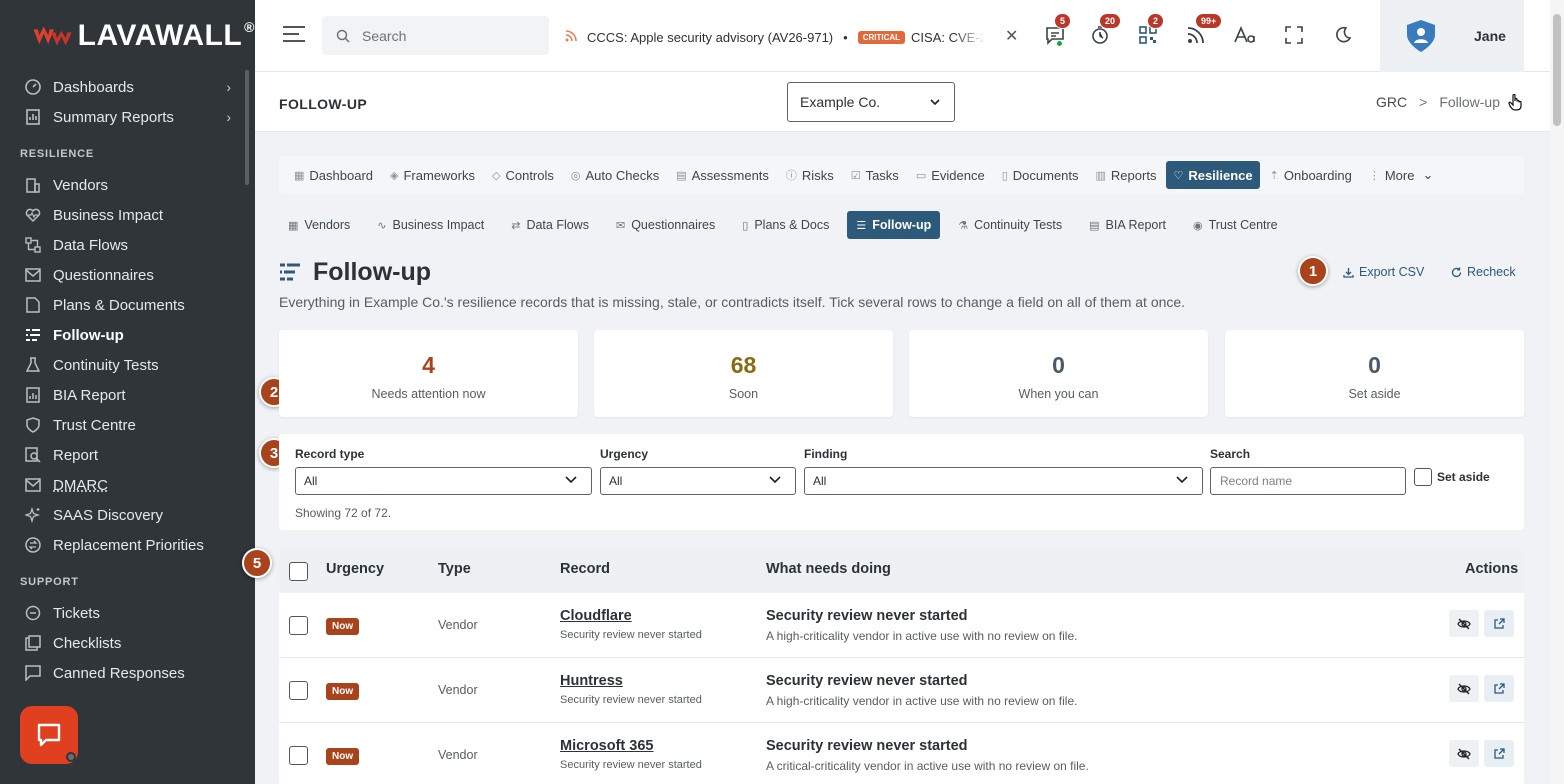 Image resolution: width=1564 pixels, height=784 pixels. I want to click on tab-controls: ◇ Controls, so click(523, 175).